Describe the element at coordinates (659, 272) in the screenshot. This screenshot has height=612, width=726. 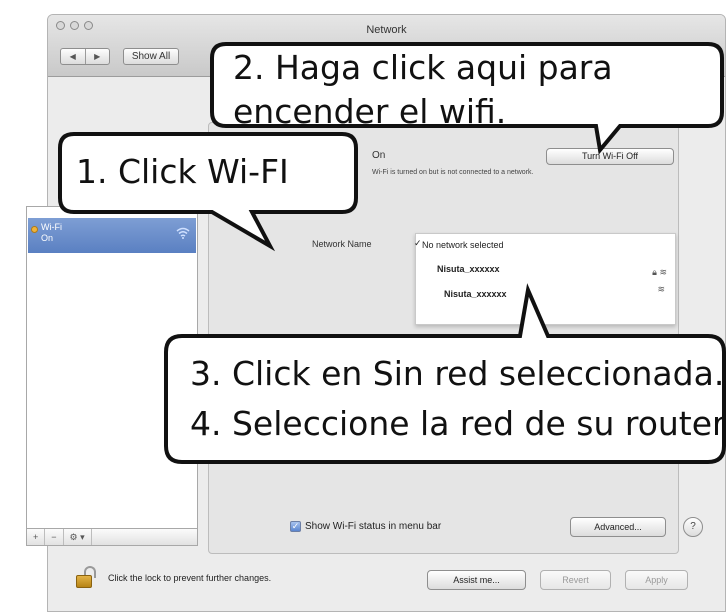
I see `lock-wifi-icon: 🔒︎ ≋` at that location.